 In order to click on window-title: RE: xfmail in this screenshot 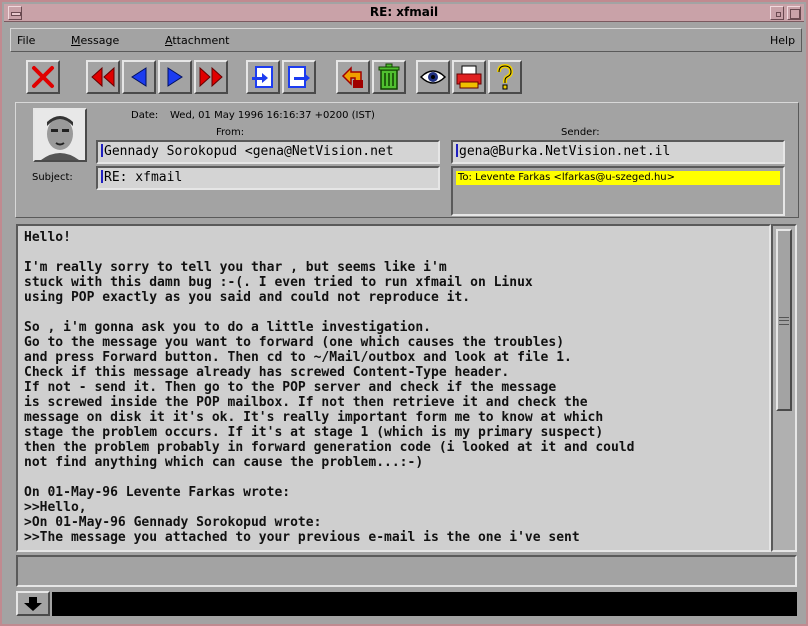, I will do `click(404, 12)`.